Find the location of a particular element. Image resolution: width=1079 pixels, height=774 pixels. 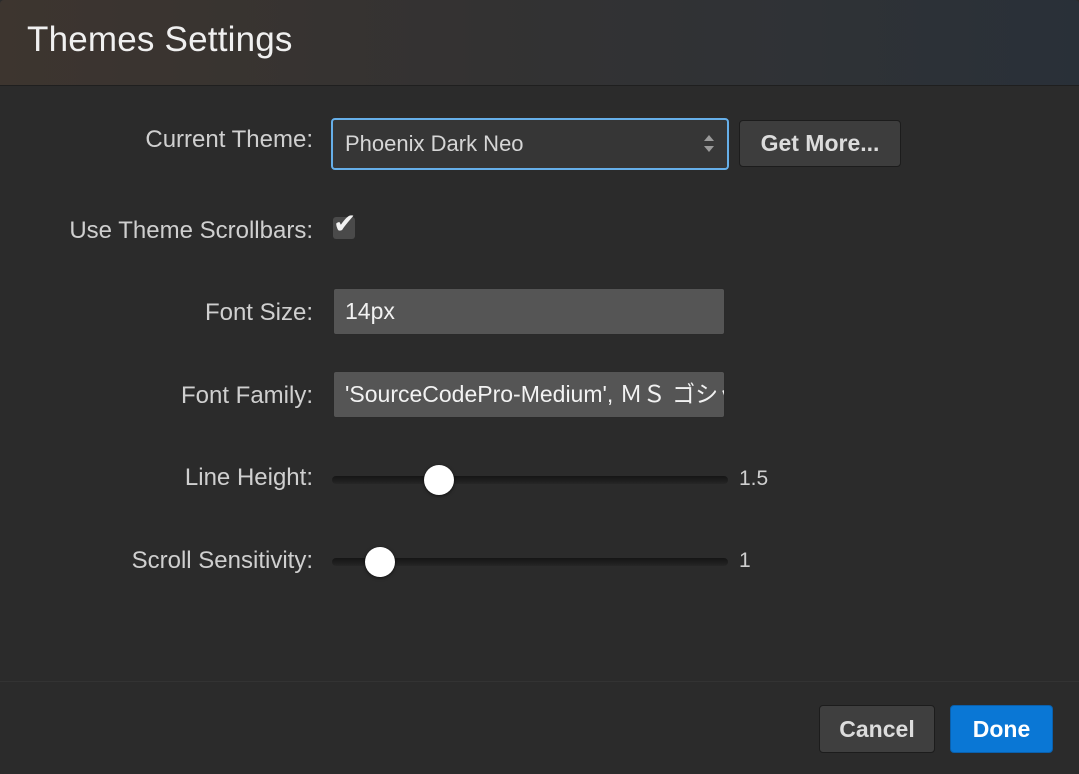

dialog-title: Themes Settings is located at coordinates (160, 39).